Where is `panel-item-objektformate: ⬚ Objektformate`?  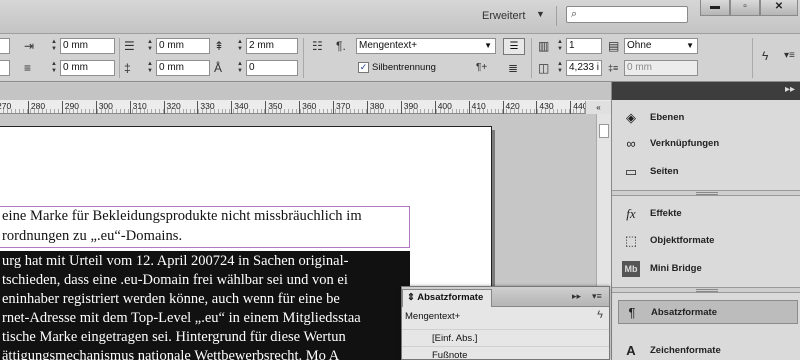
panel-item-objektformate: ⬚ Objektformate is located at coordinates (708, 241).